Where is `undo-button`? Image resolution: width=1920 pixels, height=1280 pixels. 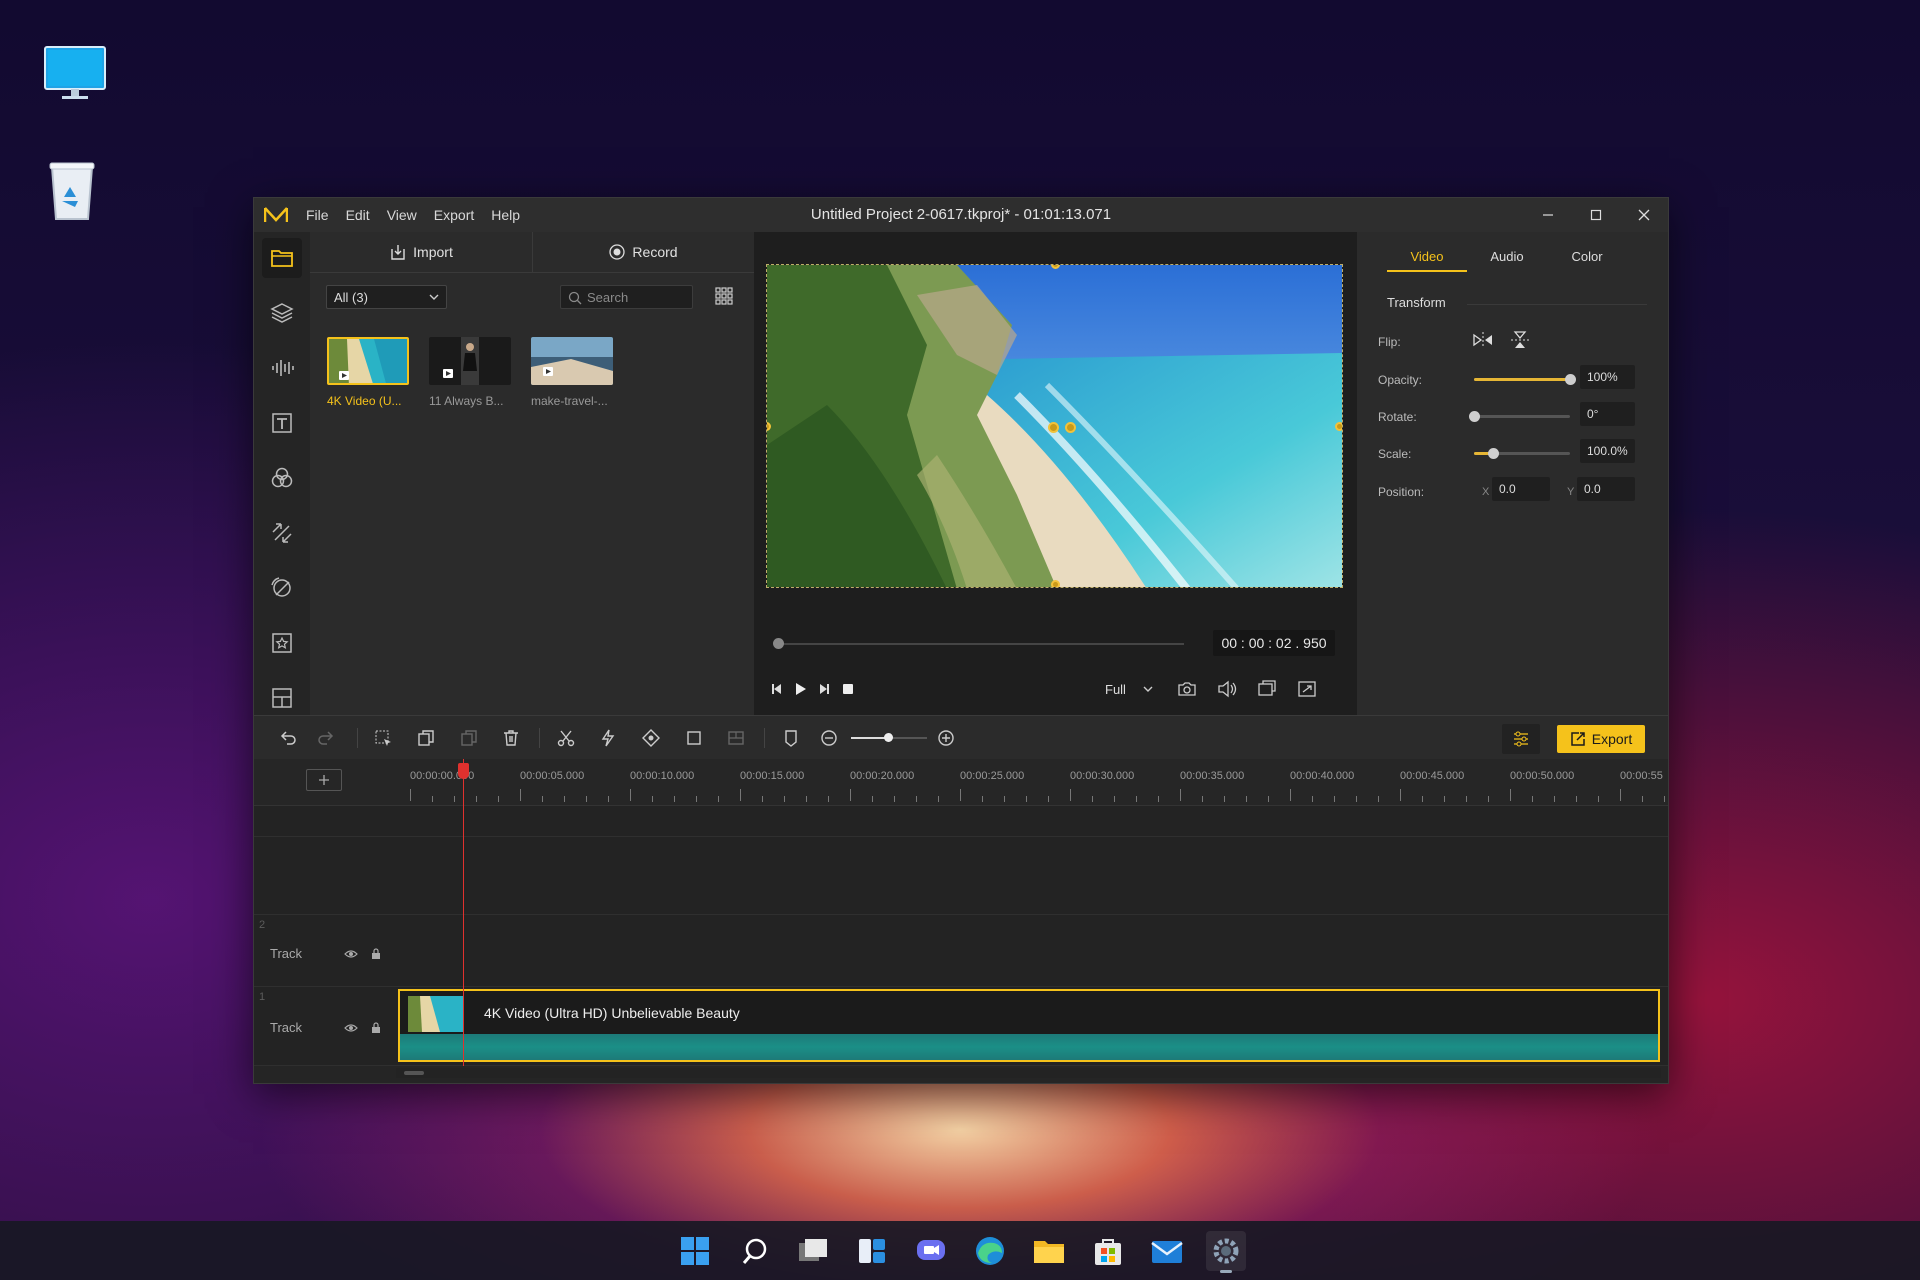 undo-button is located at coordinates (288, 738).